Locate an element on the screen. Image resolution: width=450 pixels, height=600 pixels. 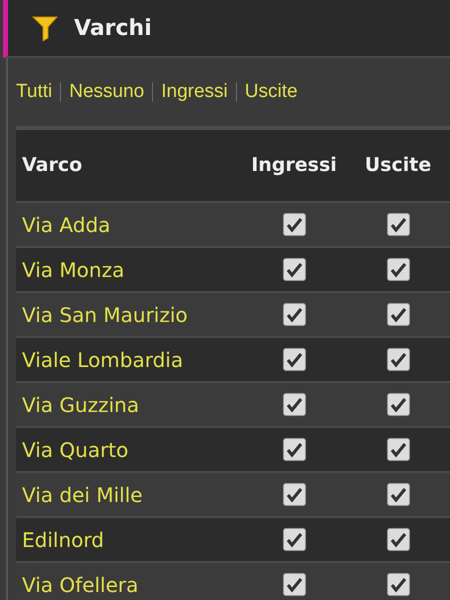
filter-link: Nessuno is located at coordinates (106, 92).